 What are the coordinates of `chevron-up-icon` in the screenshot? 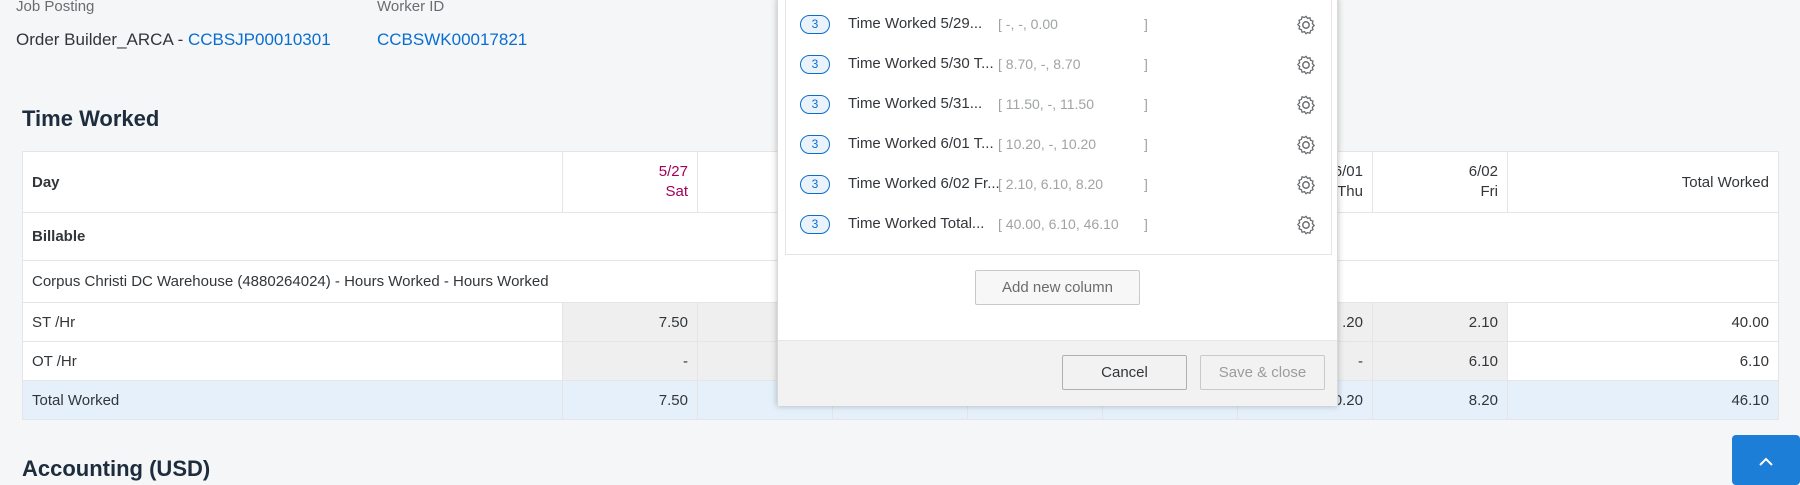 It's located at (1766, 461).